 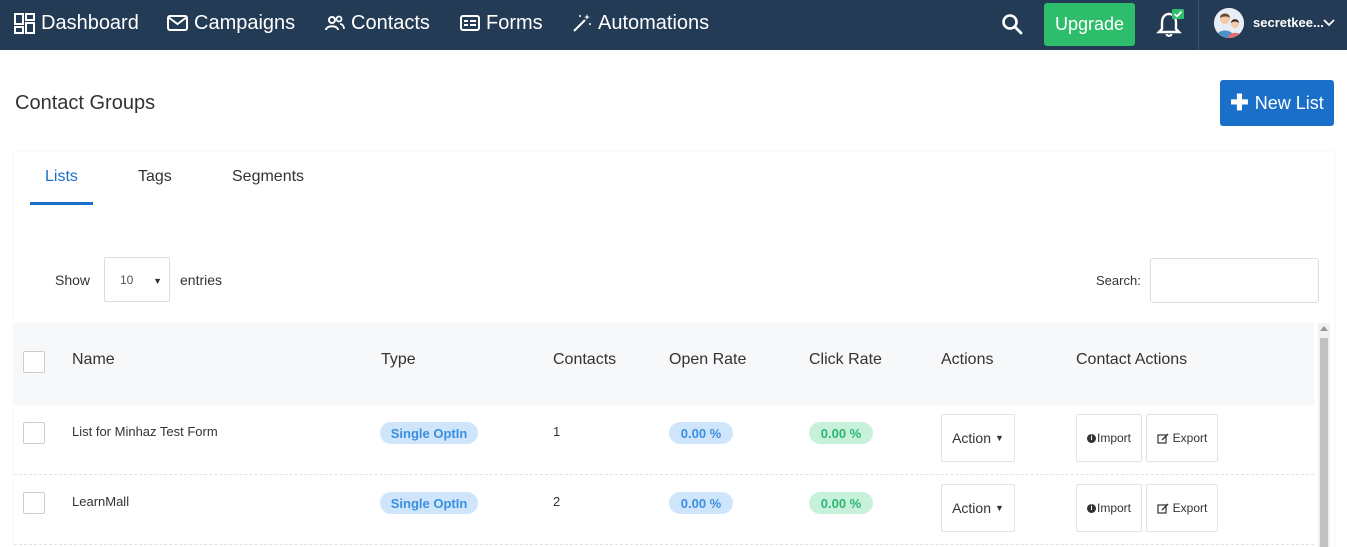 I want to click on scrollbar-thumb, so click(x=1324, y=442).